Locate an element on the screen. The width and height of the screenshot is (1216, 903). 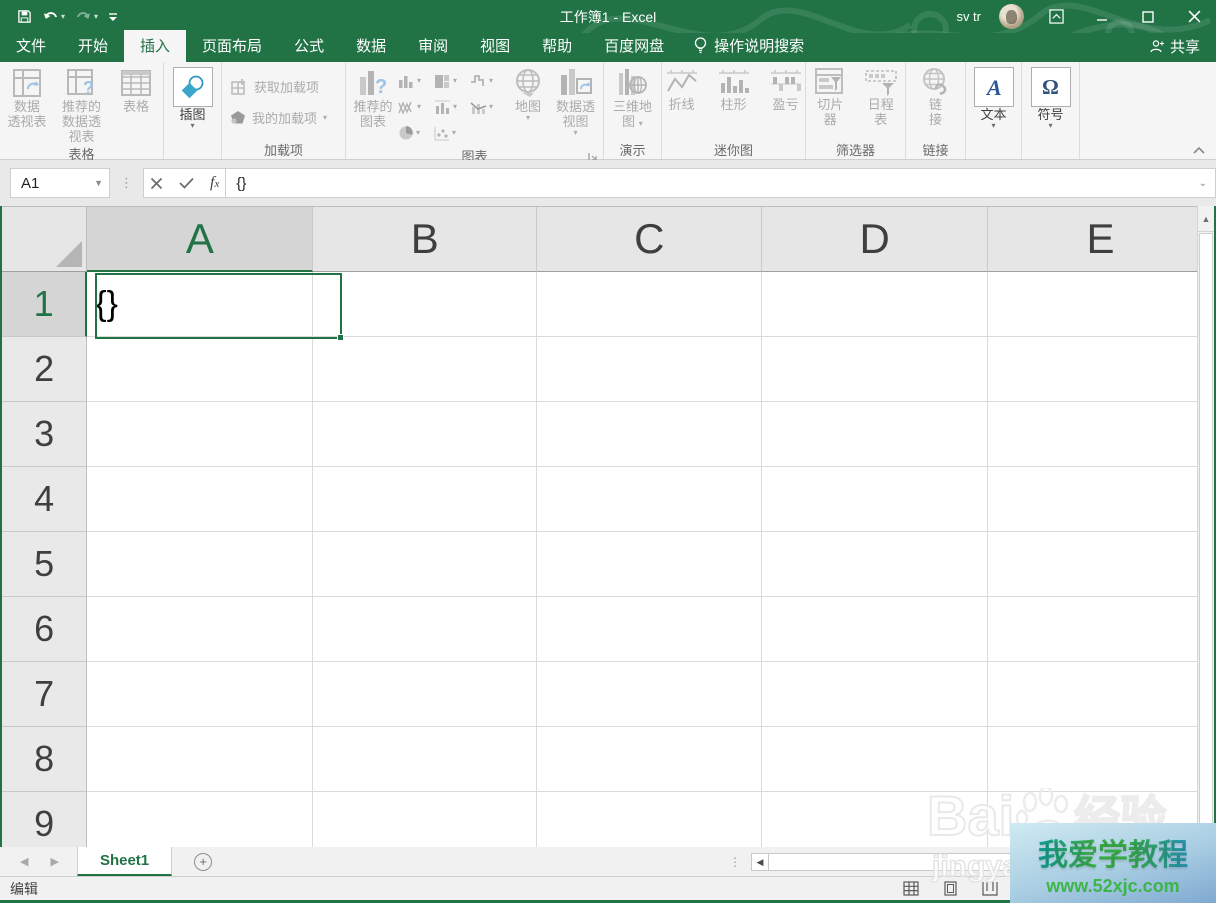
cell-c9 is located at coordinates (650, 821).